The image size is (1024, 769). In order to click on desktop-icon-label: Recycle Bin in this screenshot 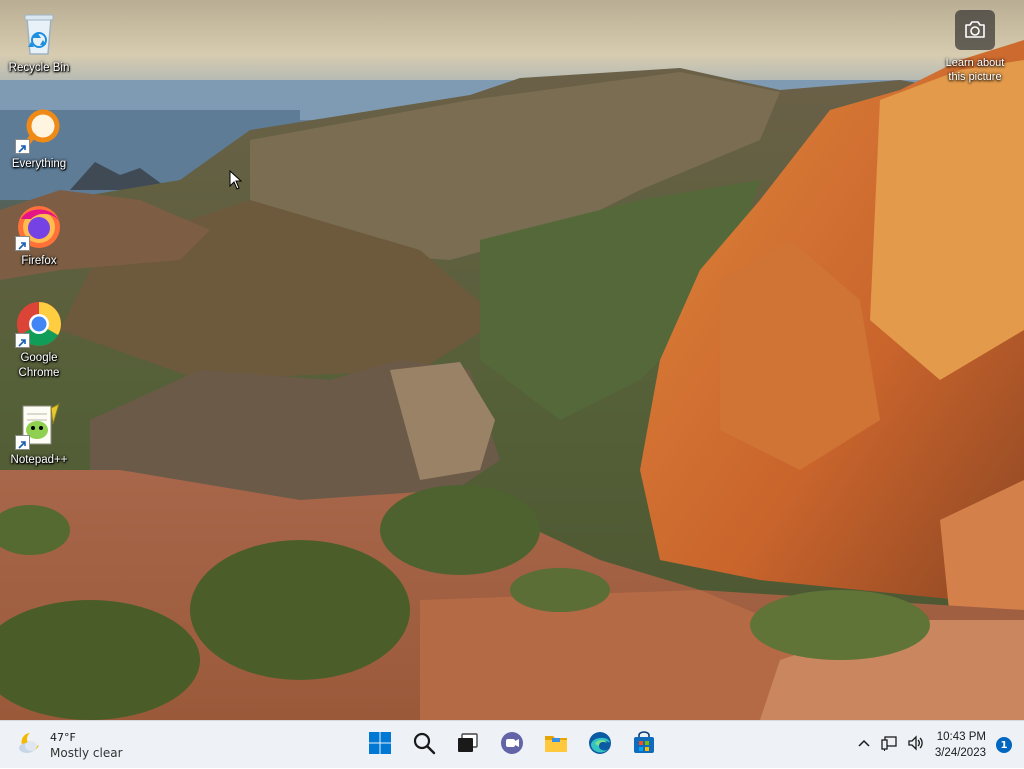, I will do `click(39, 68)`.